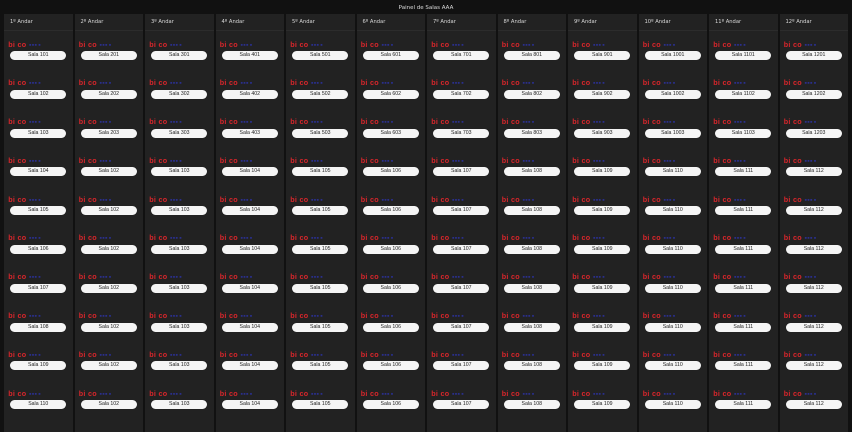 The width and height of the screenshot is (852, 432). Describe the element at coordinates (38, 172) in the screenshot. I see `room-button-f1-r4: Sala 104` at that location.